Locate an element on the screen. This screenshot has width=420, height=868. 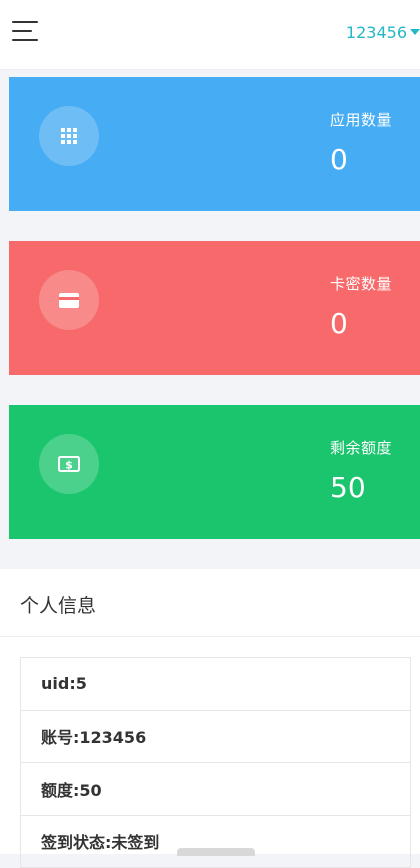
panel-title: 个人信息 is located at coordinates (58, 604).